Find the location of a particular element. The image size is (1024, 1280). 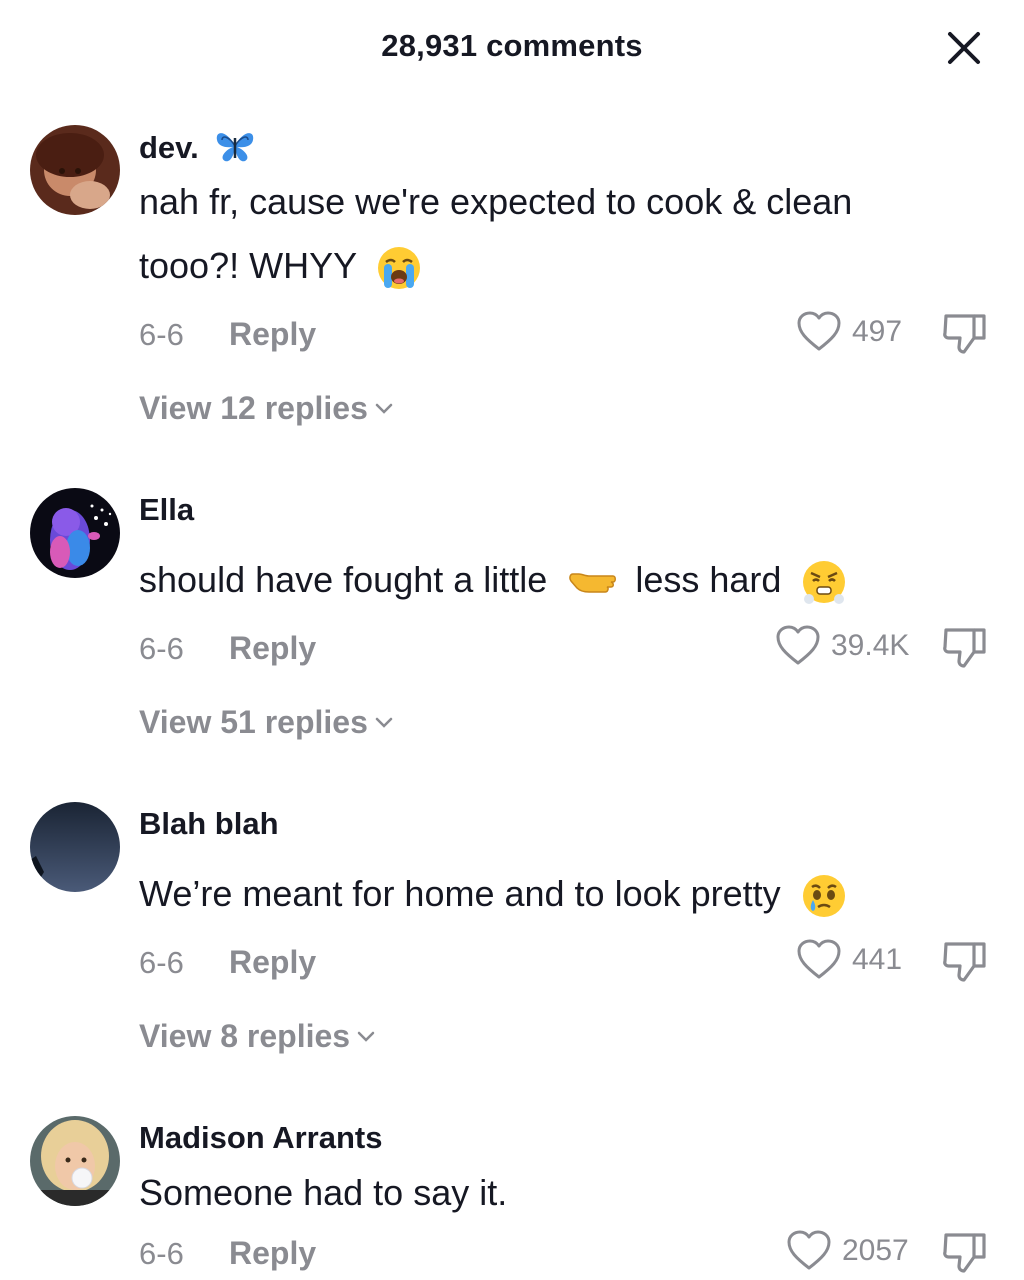

butterfly-emoji-icon is located at coordinates (235, 147).